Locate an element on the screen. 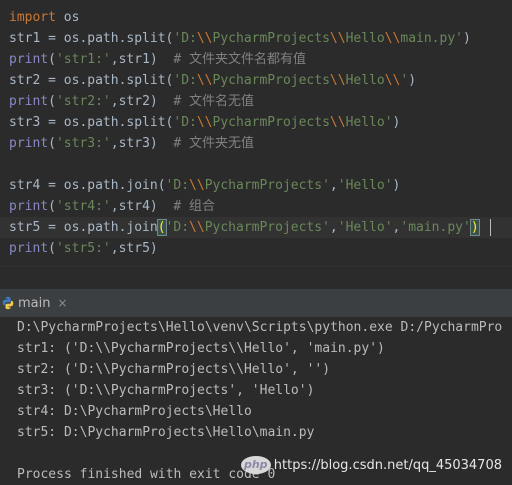  code-line: print('str3:',str3) # 文件夹无值 is located at coordinates (131, 143).